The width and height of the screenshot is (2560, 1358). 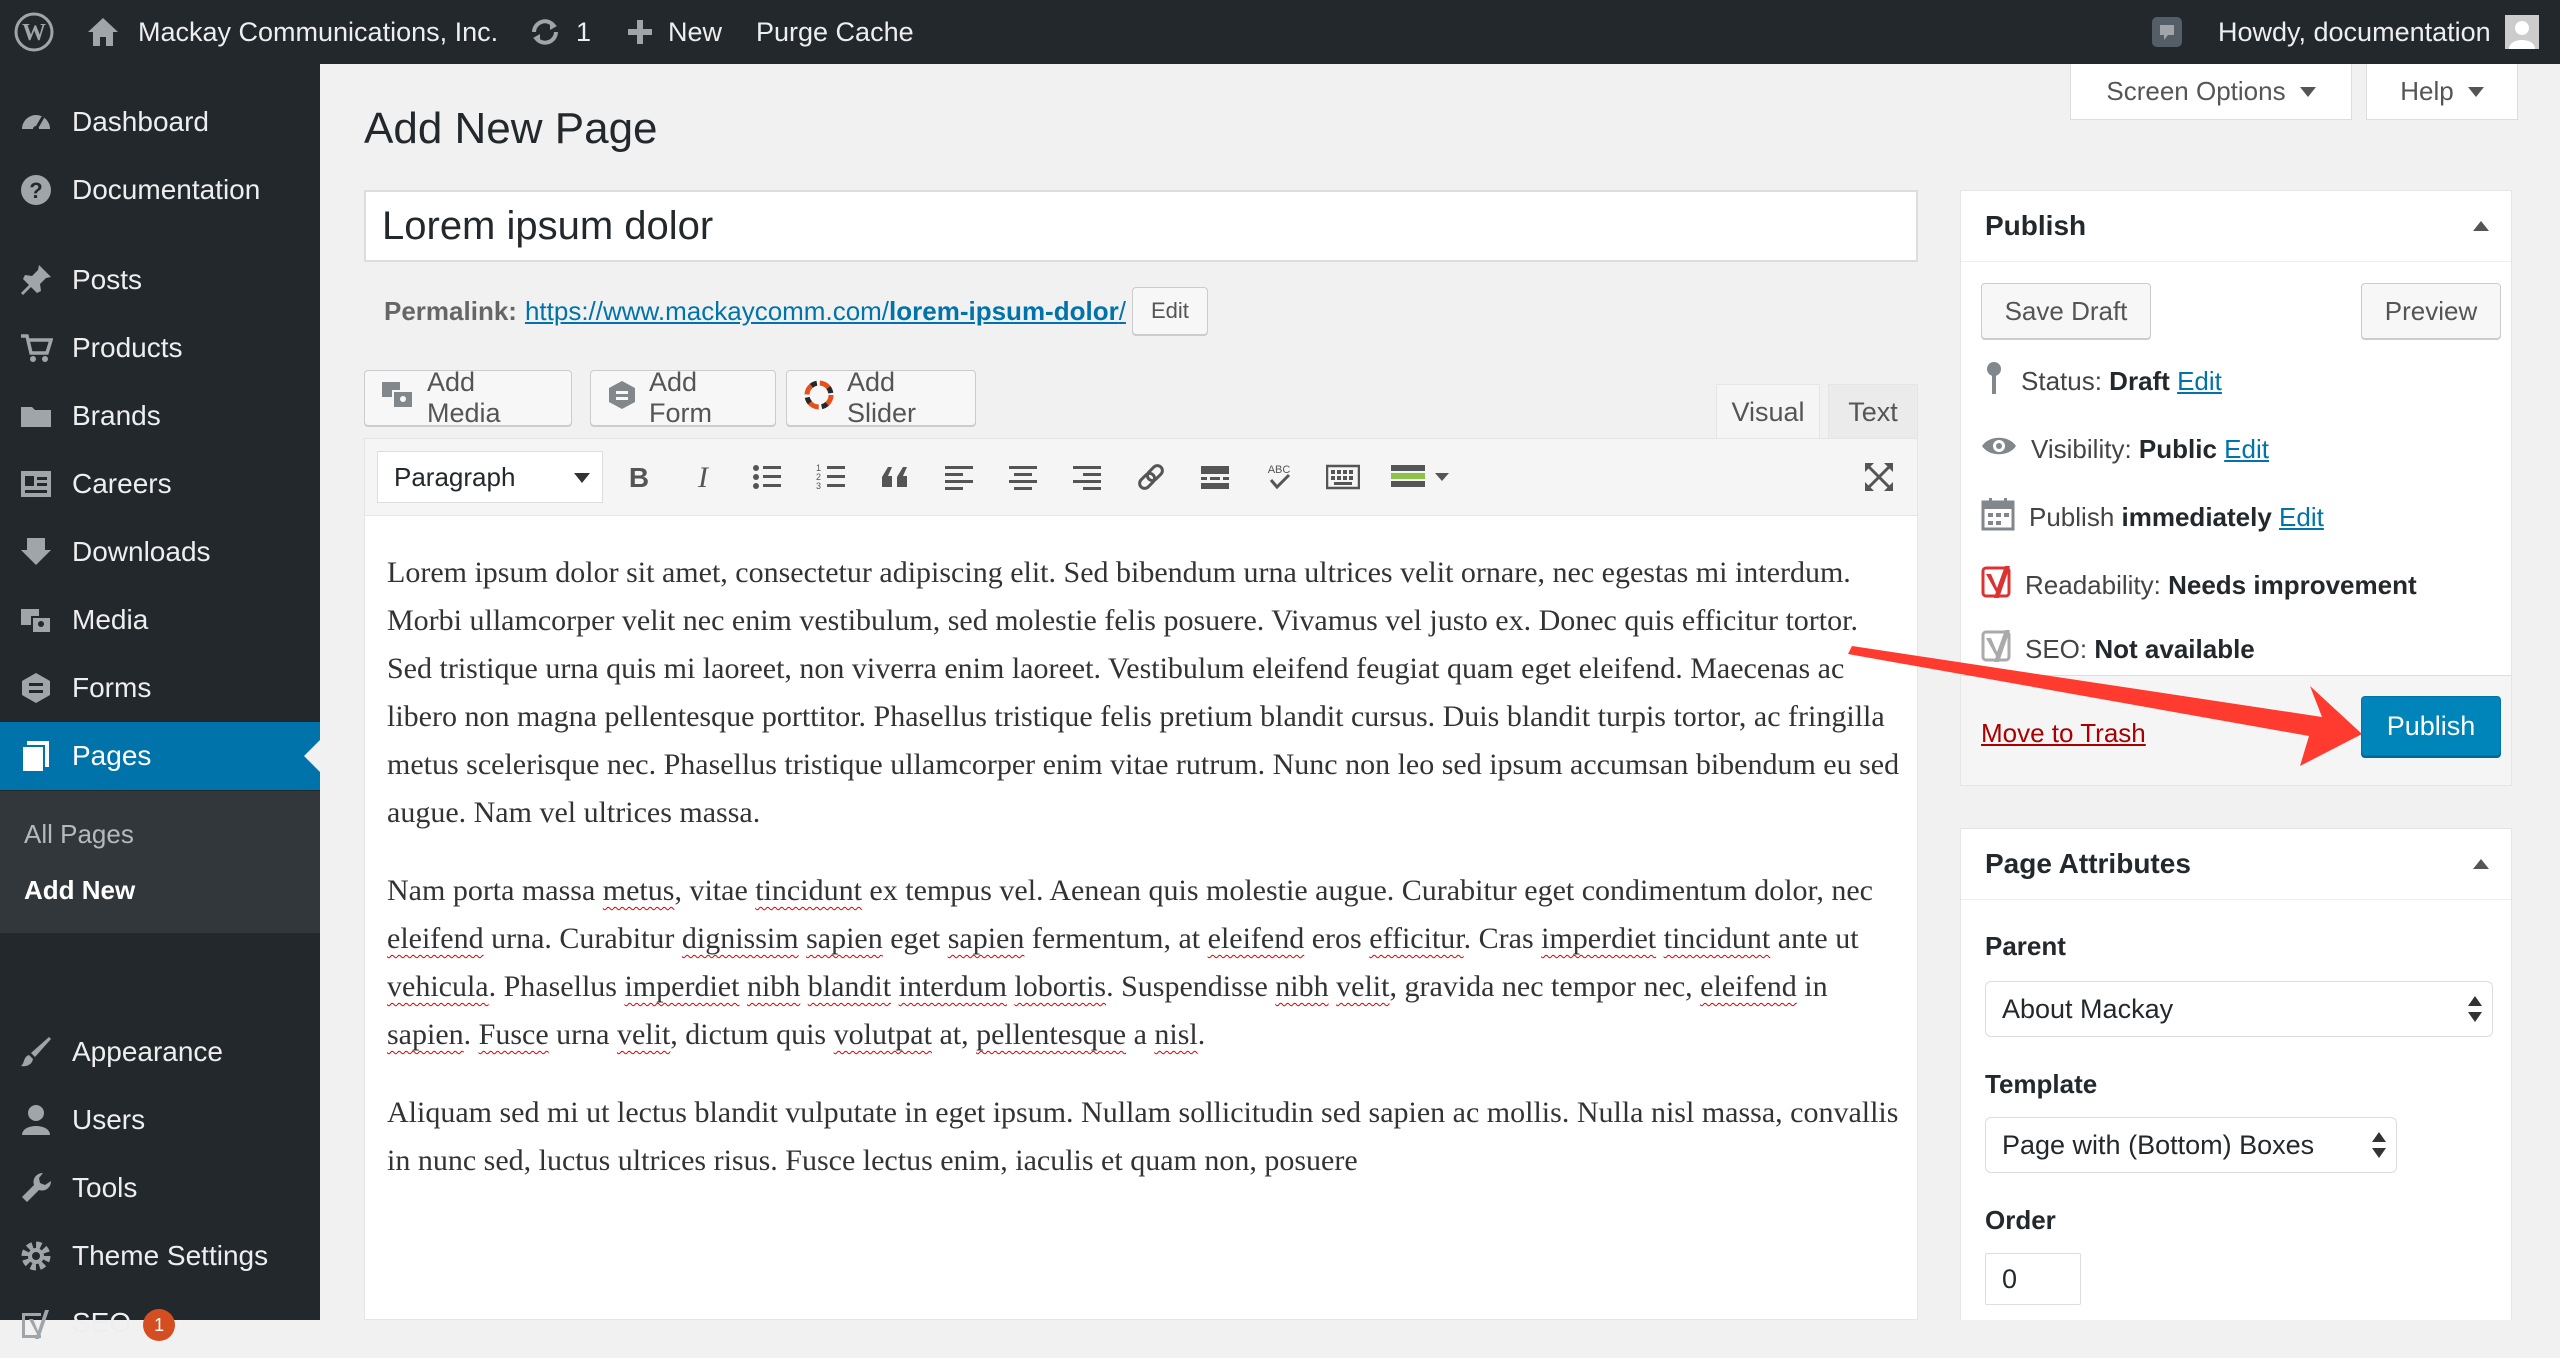 I want to click on add-media-button: Add Media, so click(x=468, y=397).